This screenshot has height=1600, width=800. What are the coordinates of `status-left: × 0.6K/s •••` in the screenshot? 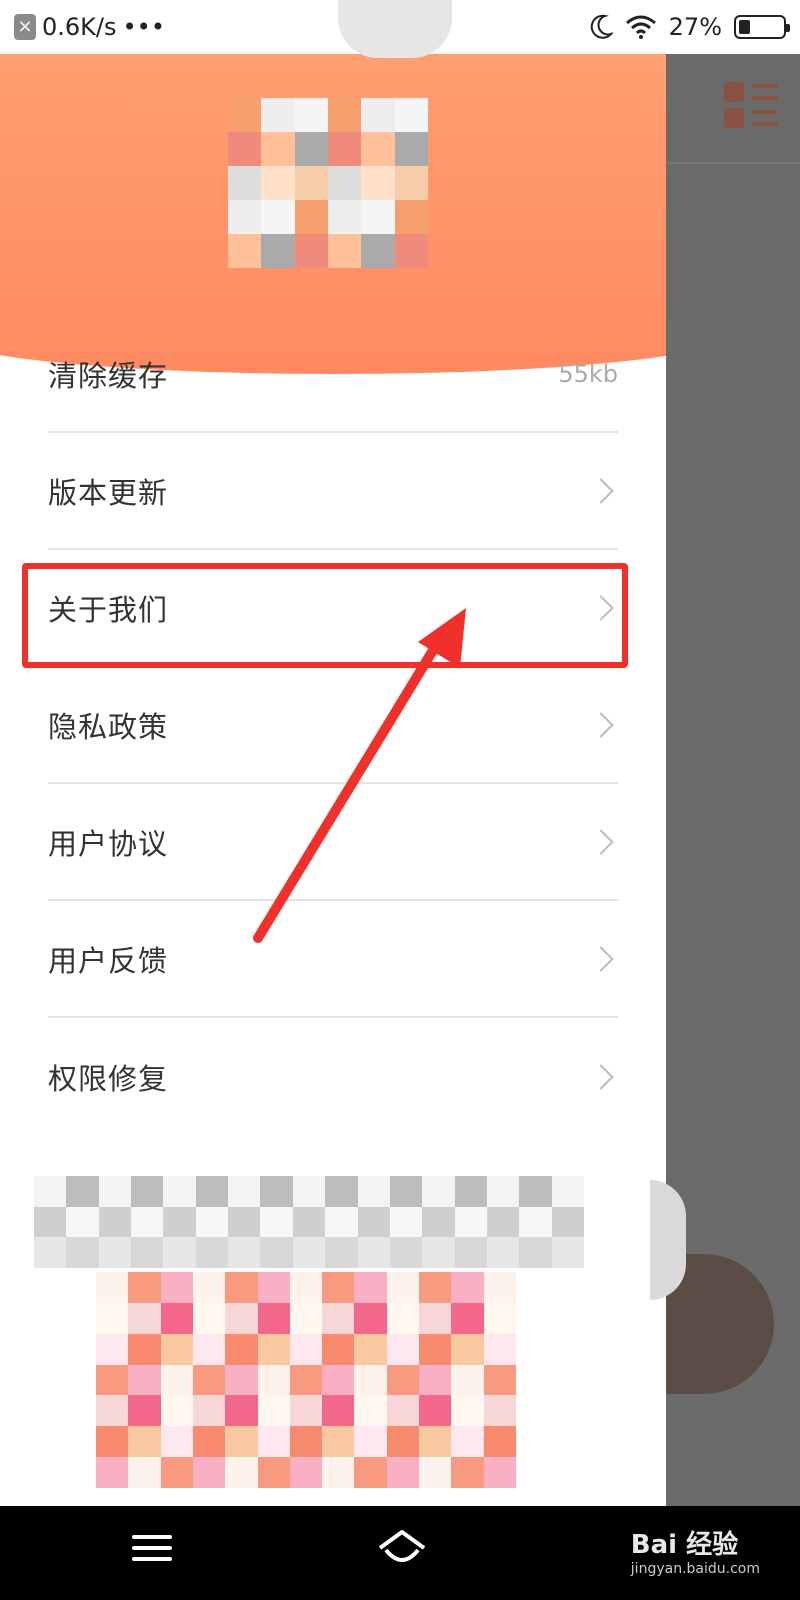 It's located at (89, 27).